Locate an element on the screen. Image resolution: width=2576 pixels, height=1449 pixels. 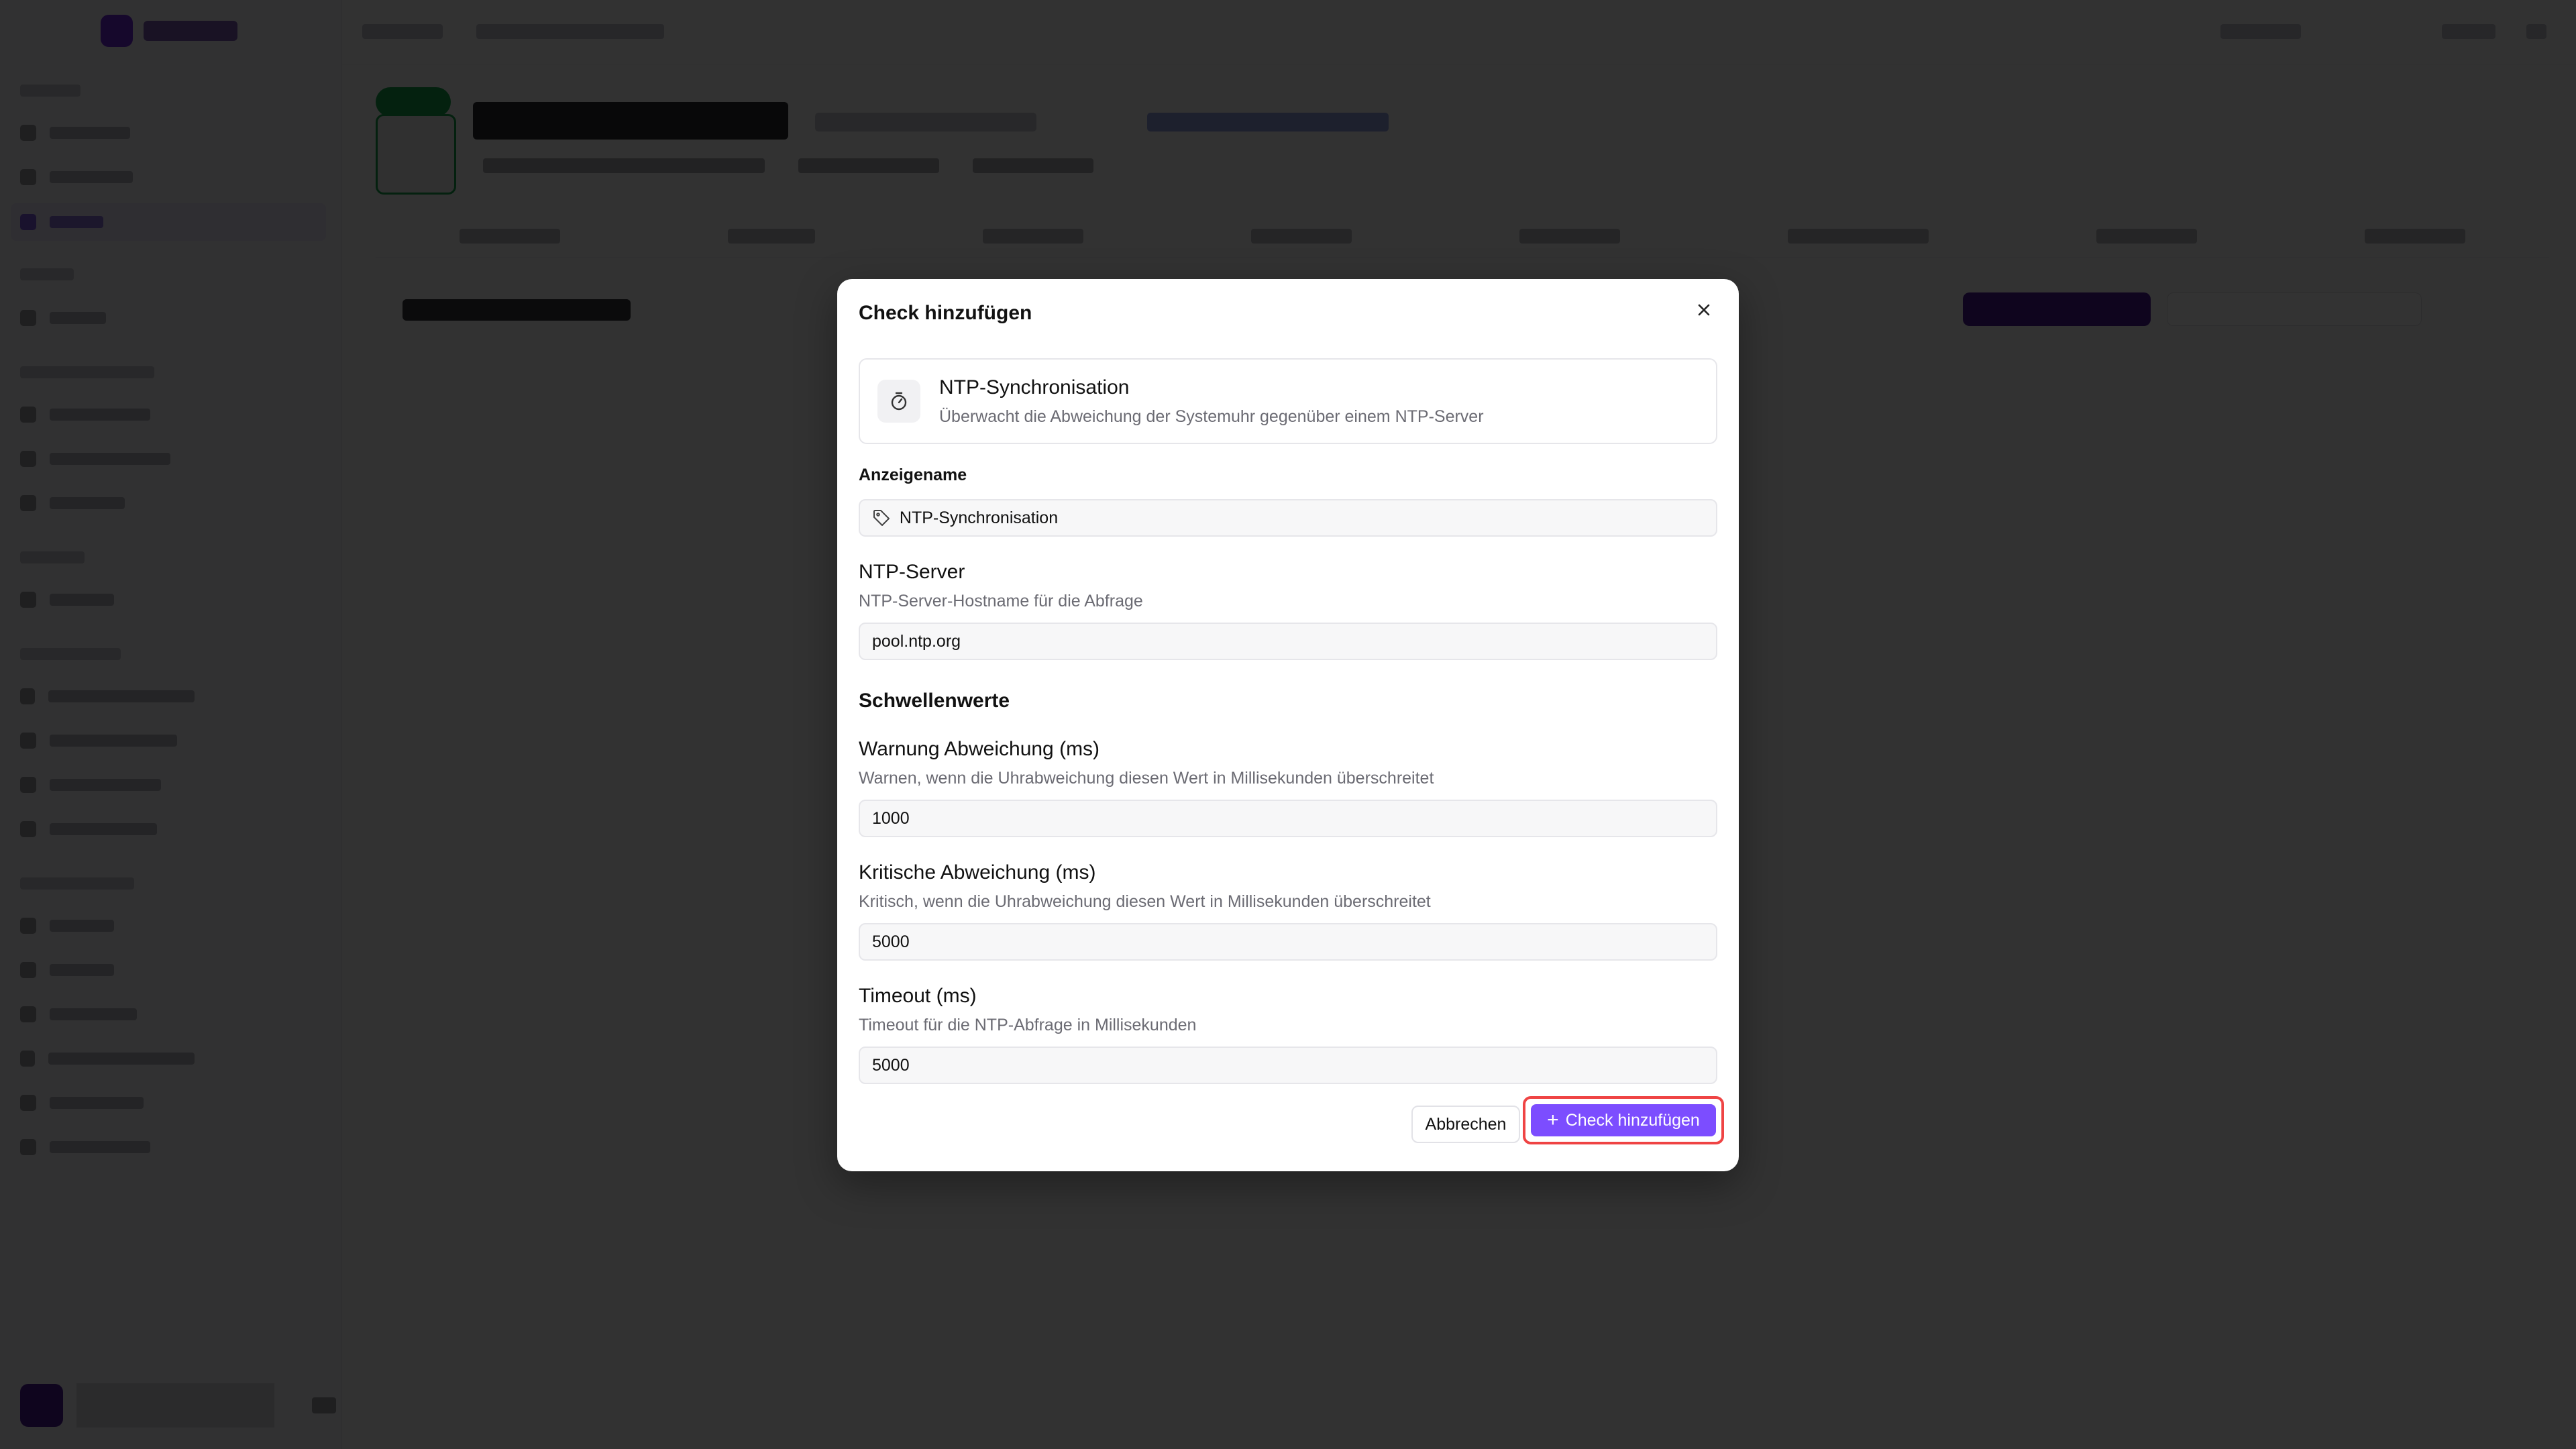
tag-icon is located at coordinates (882, 518).